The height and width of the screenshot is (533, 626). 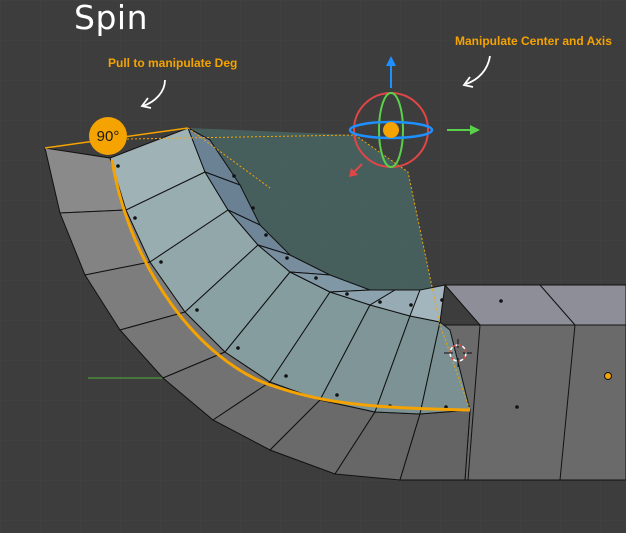 What do you see at coordinates (108, 136) in the screenshot?
I see `angle-badge: 90°` at bounding box center [108, 136].